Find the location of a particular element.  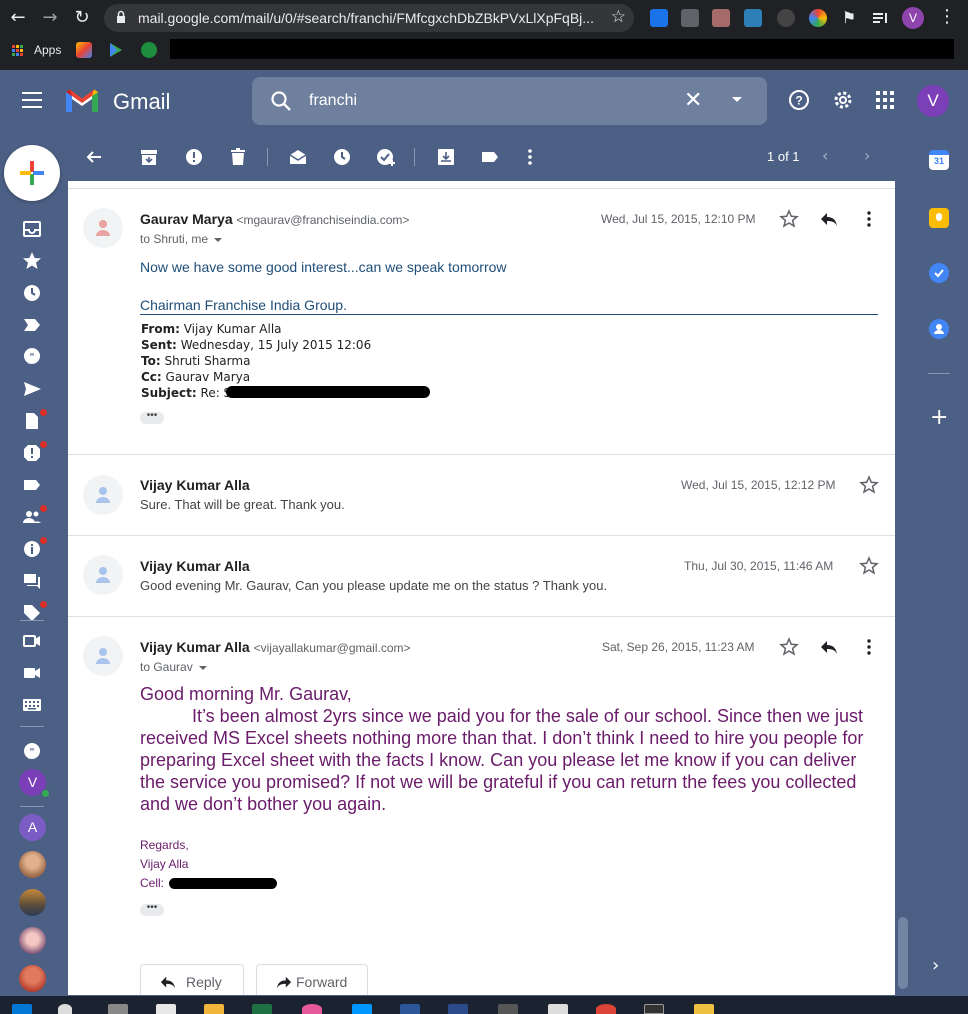

chrome-menu-icon: ⋮ is located at coordinates (947, 16).